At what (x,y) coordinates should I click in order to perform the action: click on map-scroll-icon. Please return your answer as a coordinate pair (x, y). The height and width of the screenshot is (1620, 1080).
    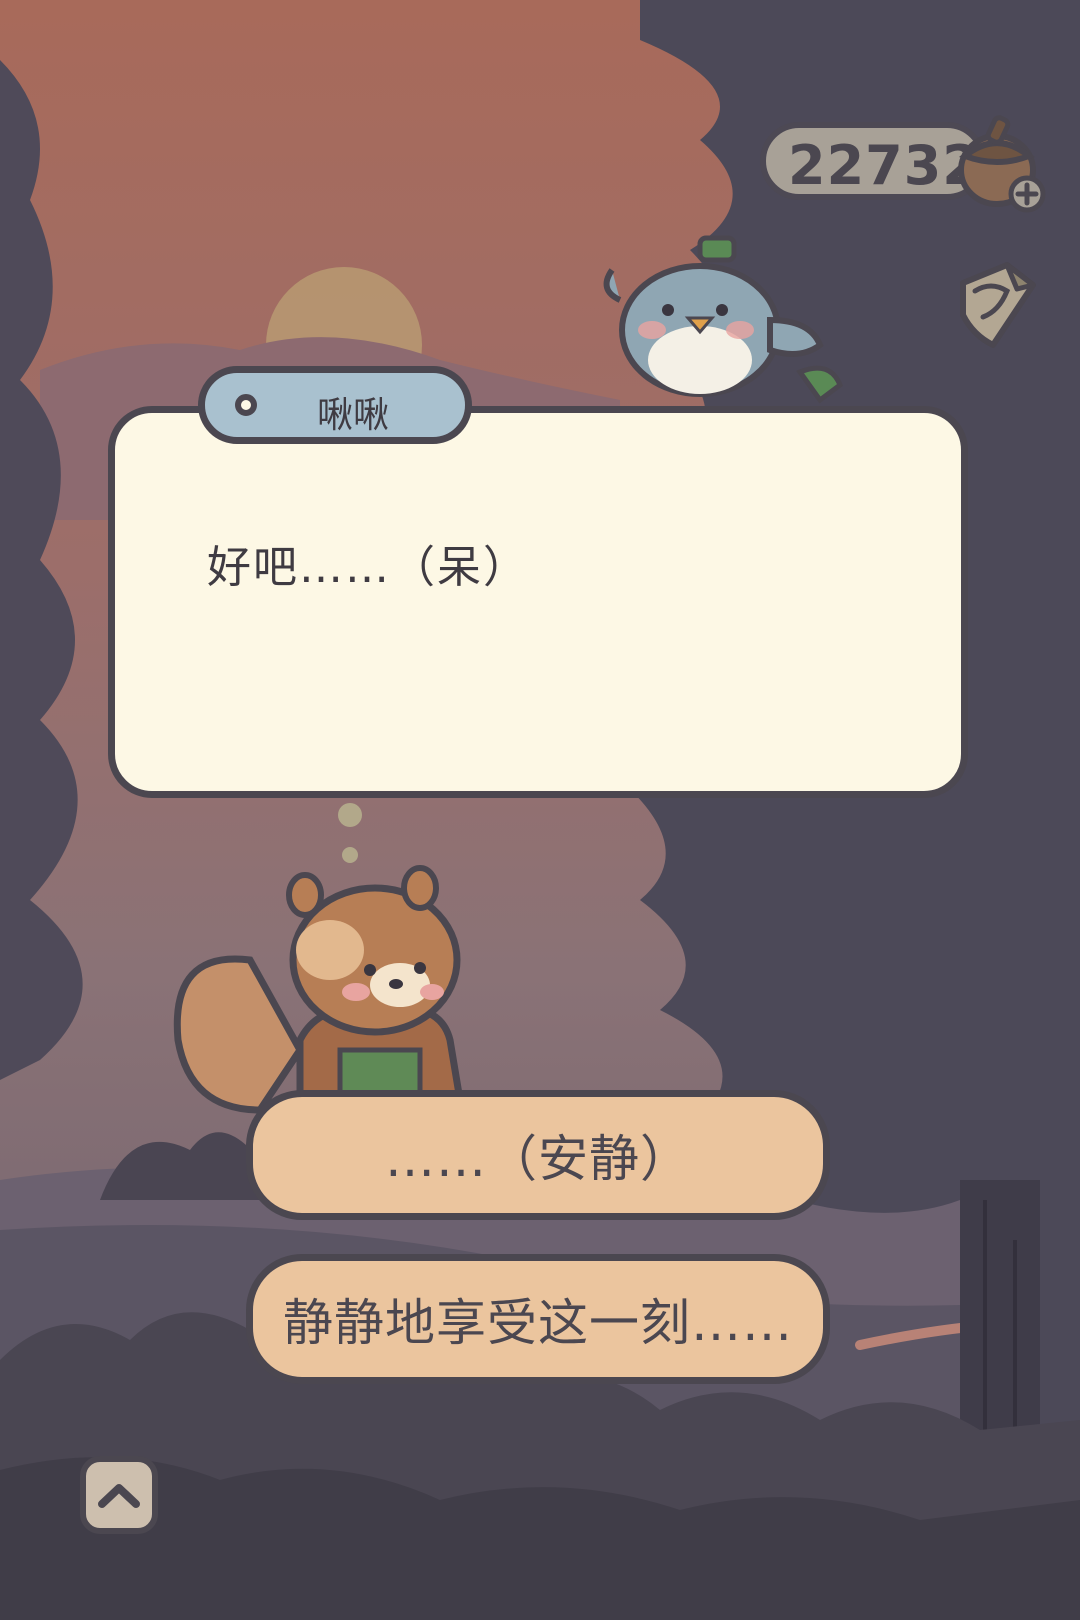
    Looking at the image, I should click on (995, 305).